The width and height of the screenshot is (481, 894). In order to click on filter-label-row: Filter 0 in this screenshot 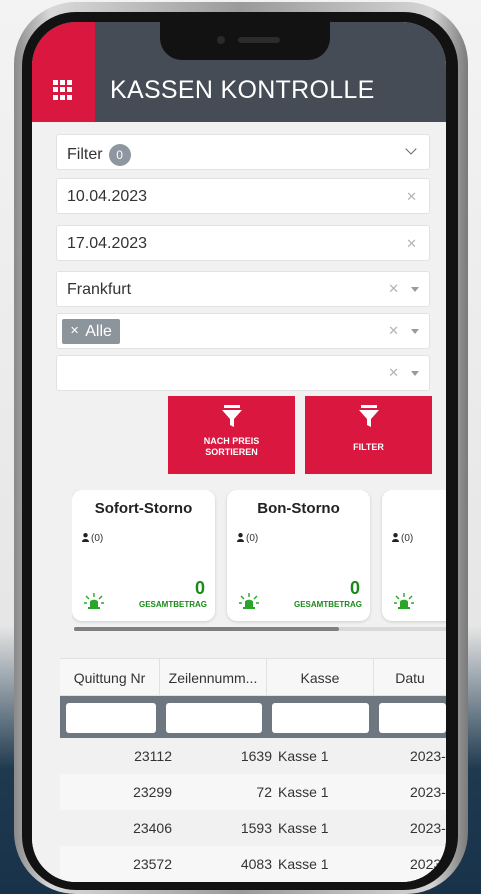, I will do `click(99, 155)`.